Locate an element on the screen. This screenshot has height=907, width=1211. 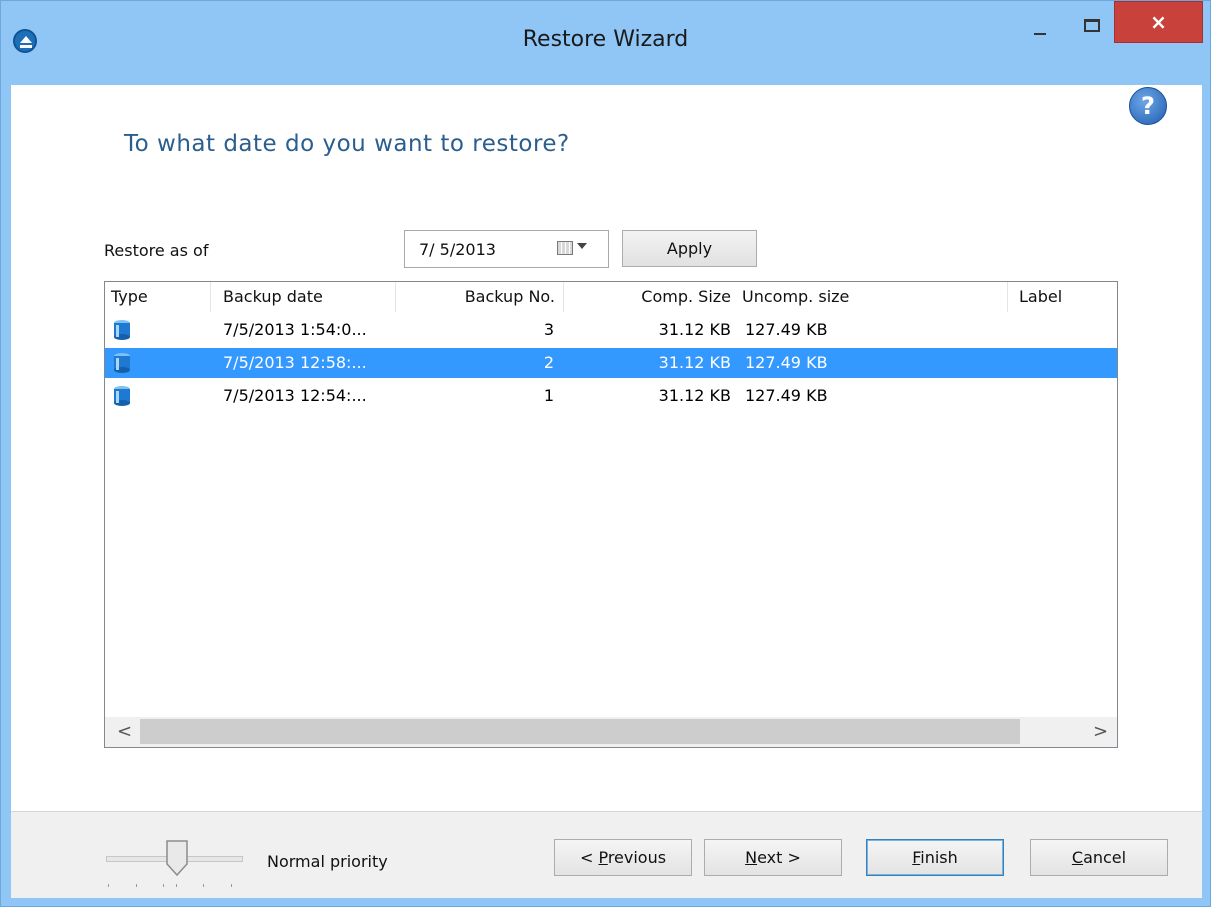
cancel-mnemonic: C is located at coordinates (1077, 857).